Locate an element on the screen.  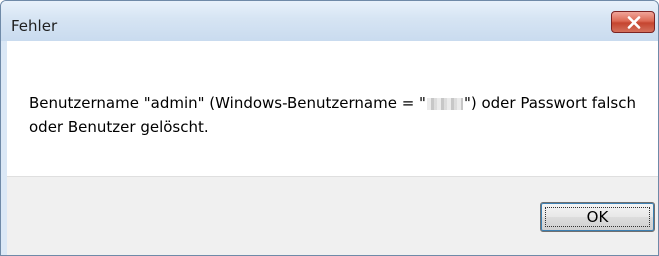
close-icon is located at coordinates (634, 22).